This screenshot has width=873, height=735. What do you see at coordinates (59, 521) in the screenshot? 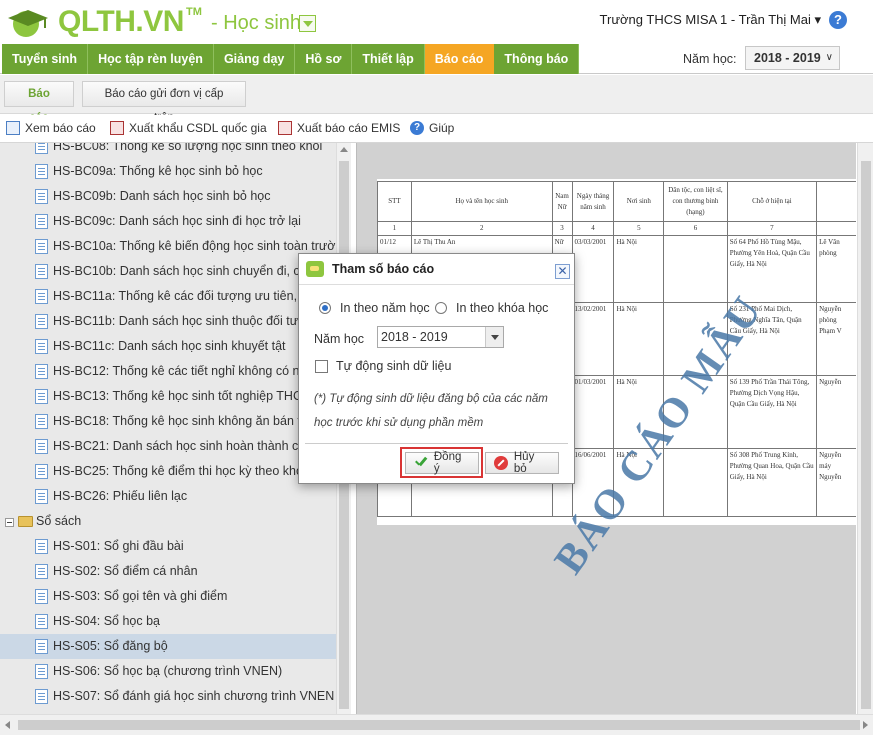
I see `tree-folder-label: Sổ sách` at bounding box center [59, 521].